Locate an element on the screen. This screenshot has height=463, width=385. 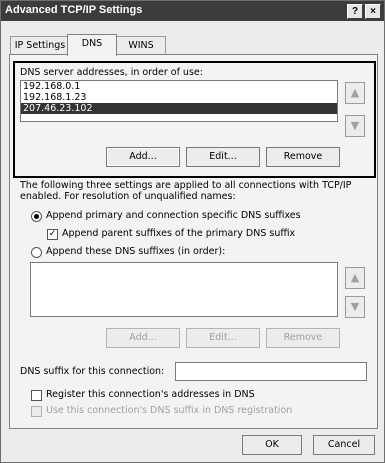
ok-button: OK is located at coordinates (272, 445).